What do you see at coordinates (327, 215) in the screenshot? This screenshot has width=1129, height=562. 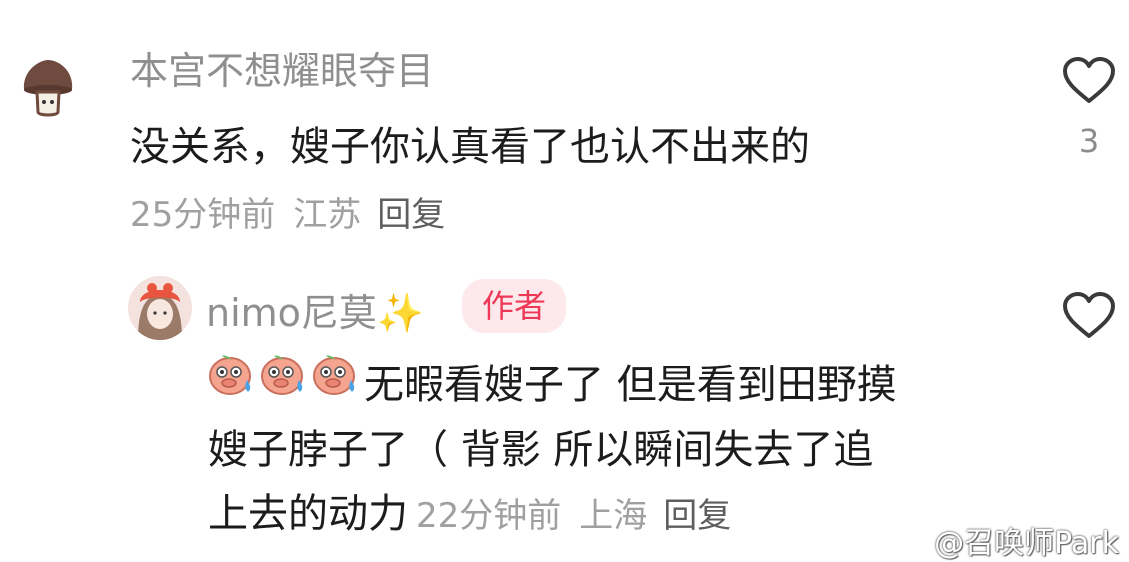 I see `comment-location: 江苏` at bounding box center [327, 215].